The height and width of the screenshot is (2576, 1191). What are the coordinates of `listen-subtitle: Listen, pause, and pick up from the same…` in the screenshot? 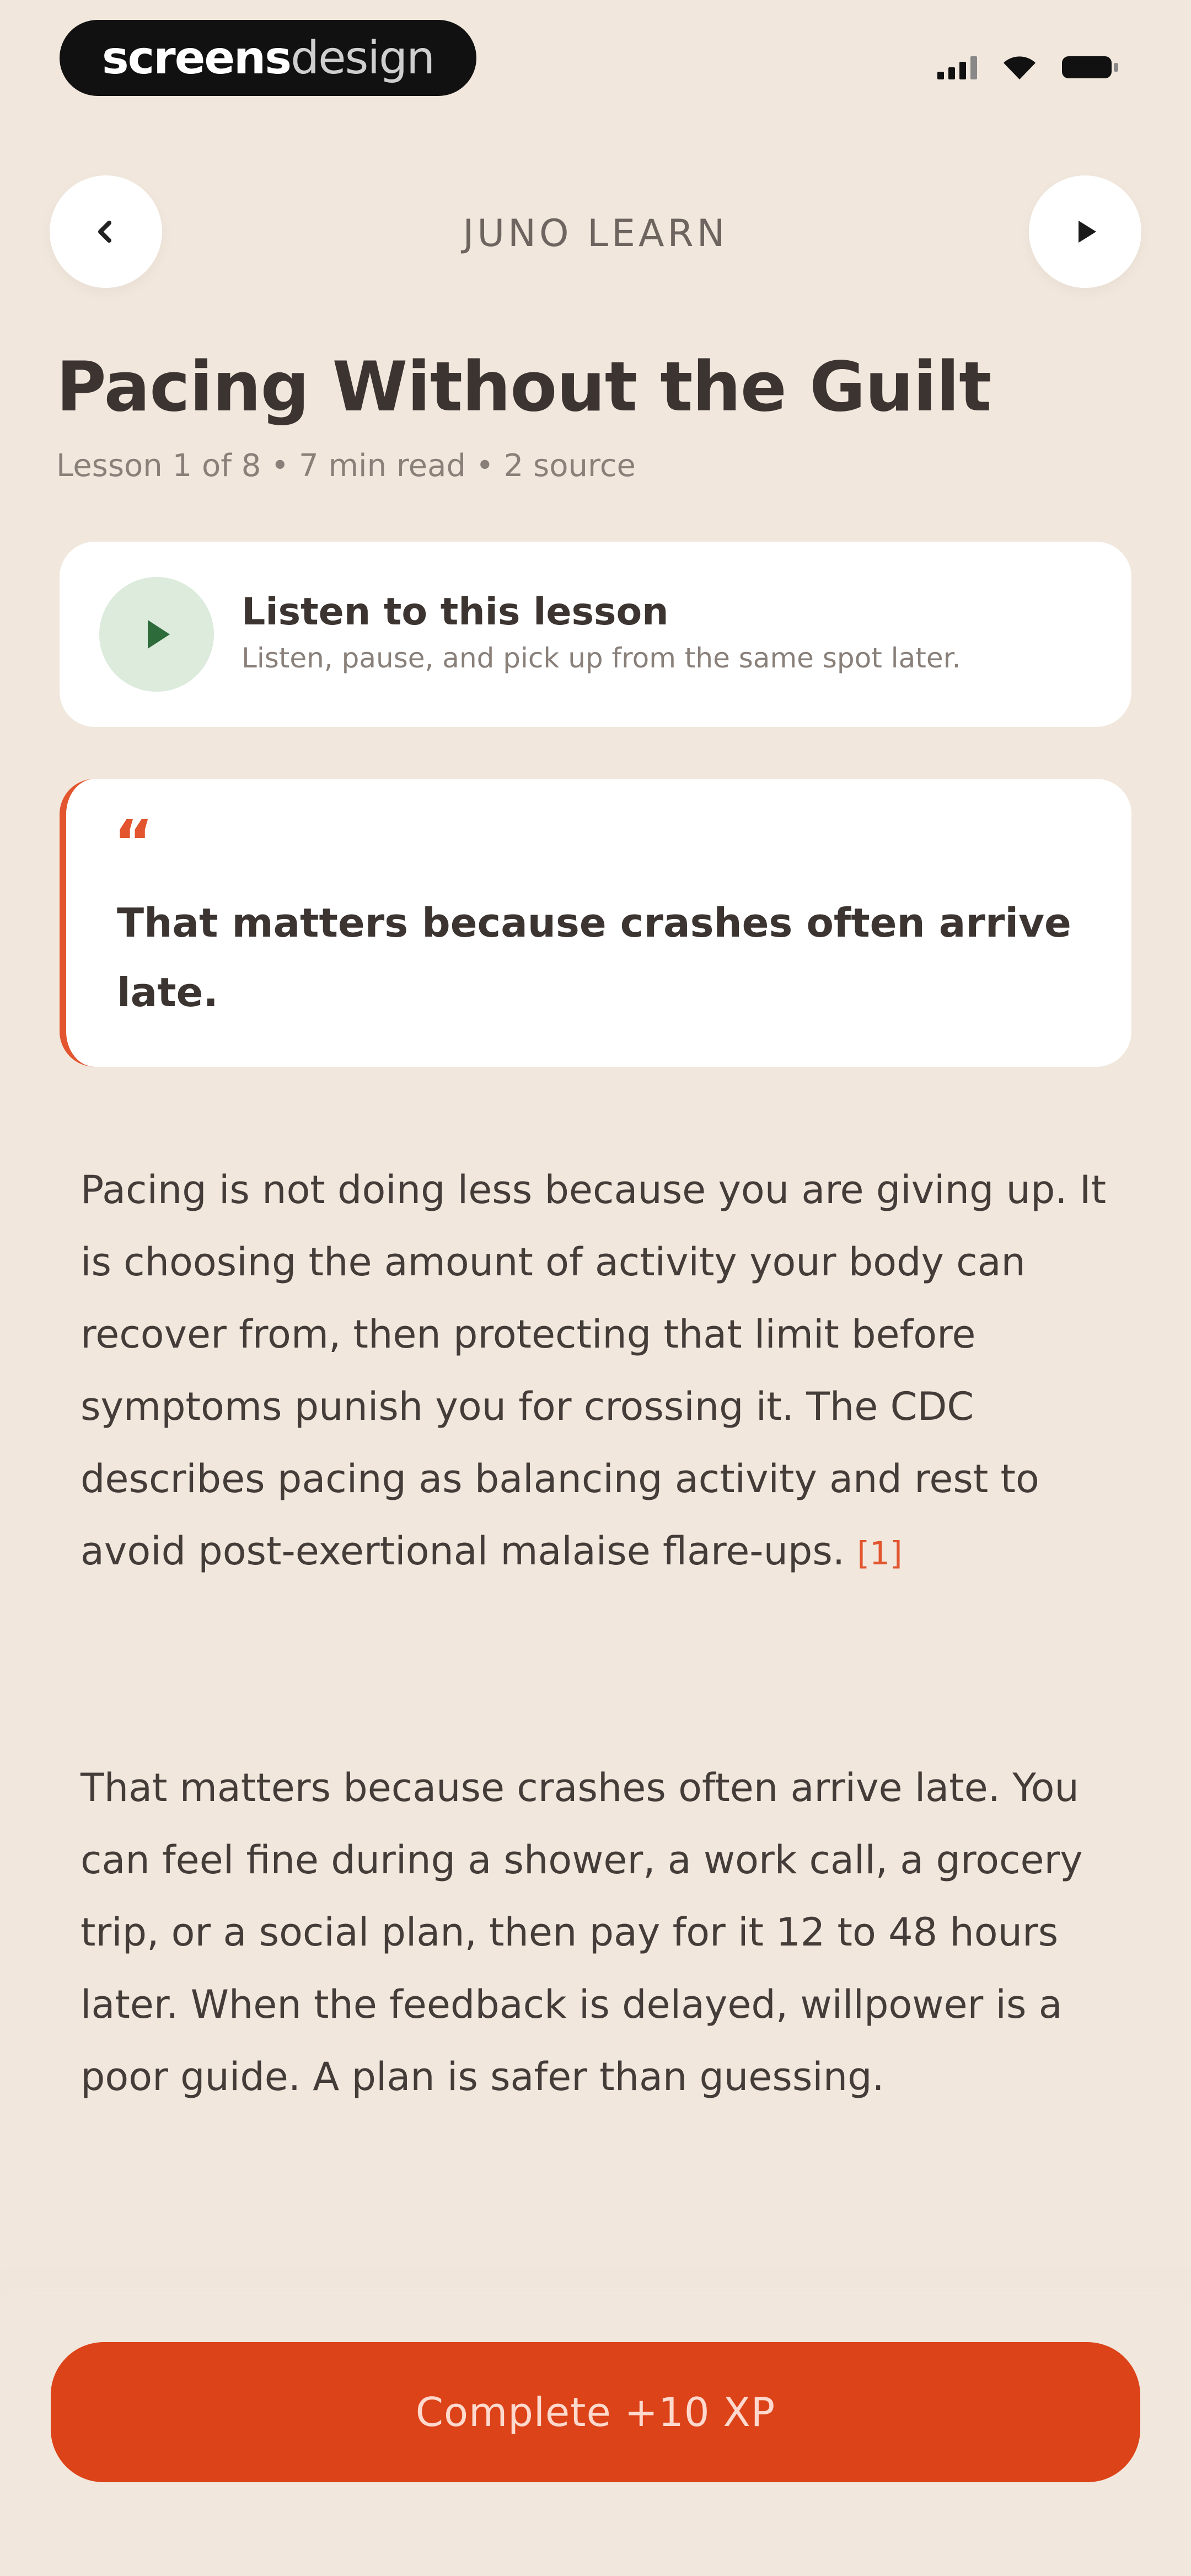 It's located at (602, 658).